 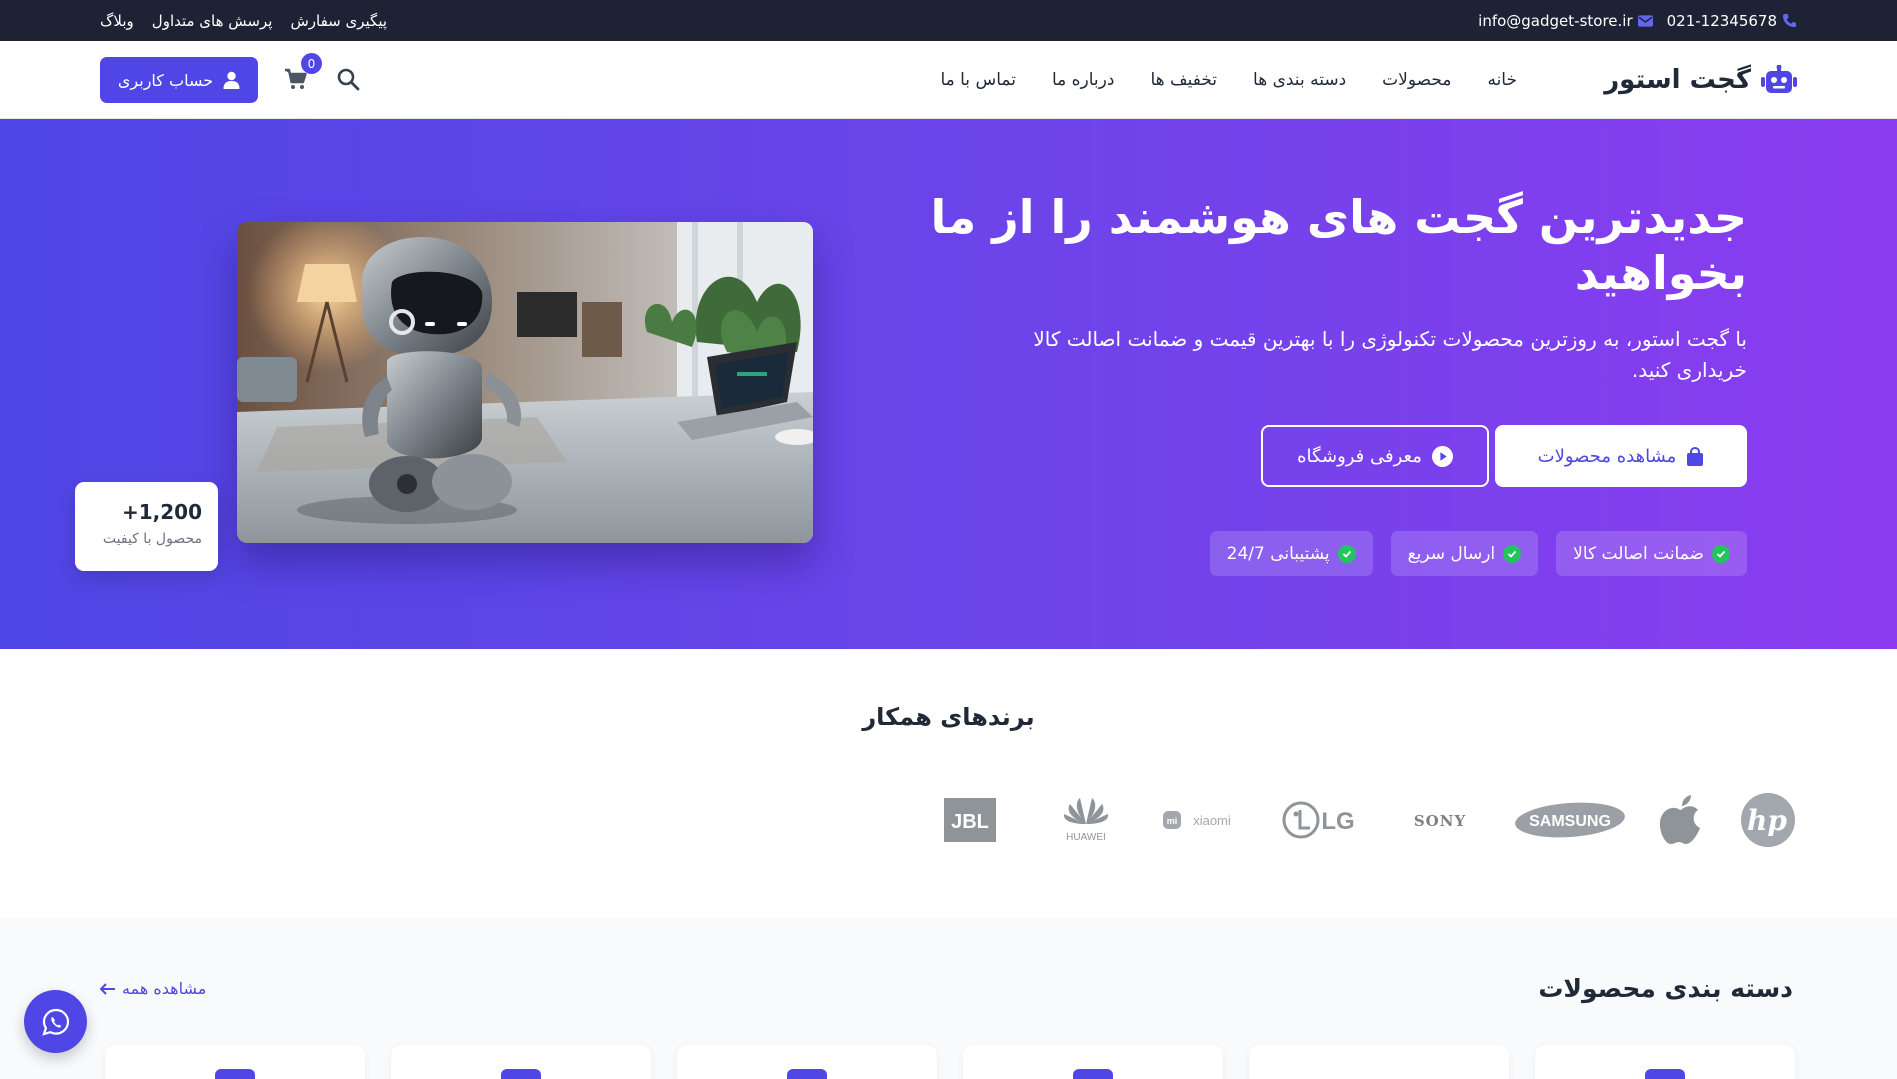 I want to click on top-link-blog: وبلاگ, so click(x=117, y=21).